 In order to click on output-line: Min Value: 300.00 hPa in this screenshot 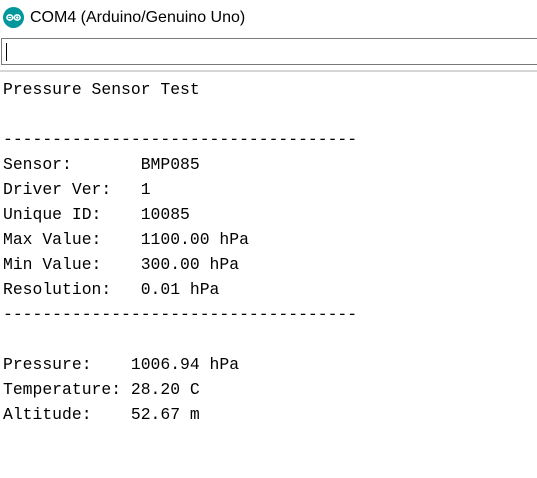, I will do `click(121, 264)`.